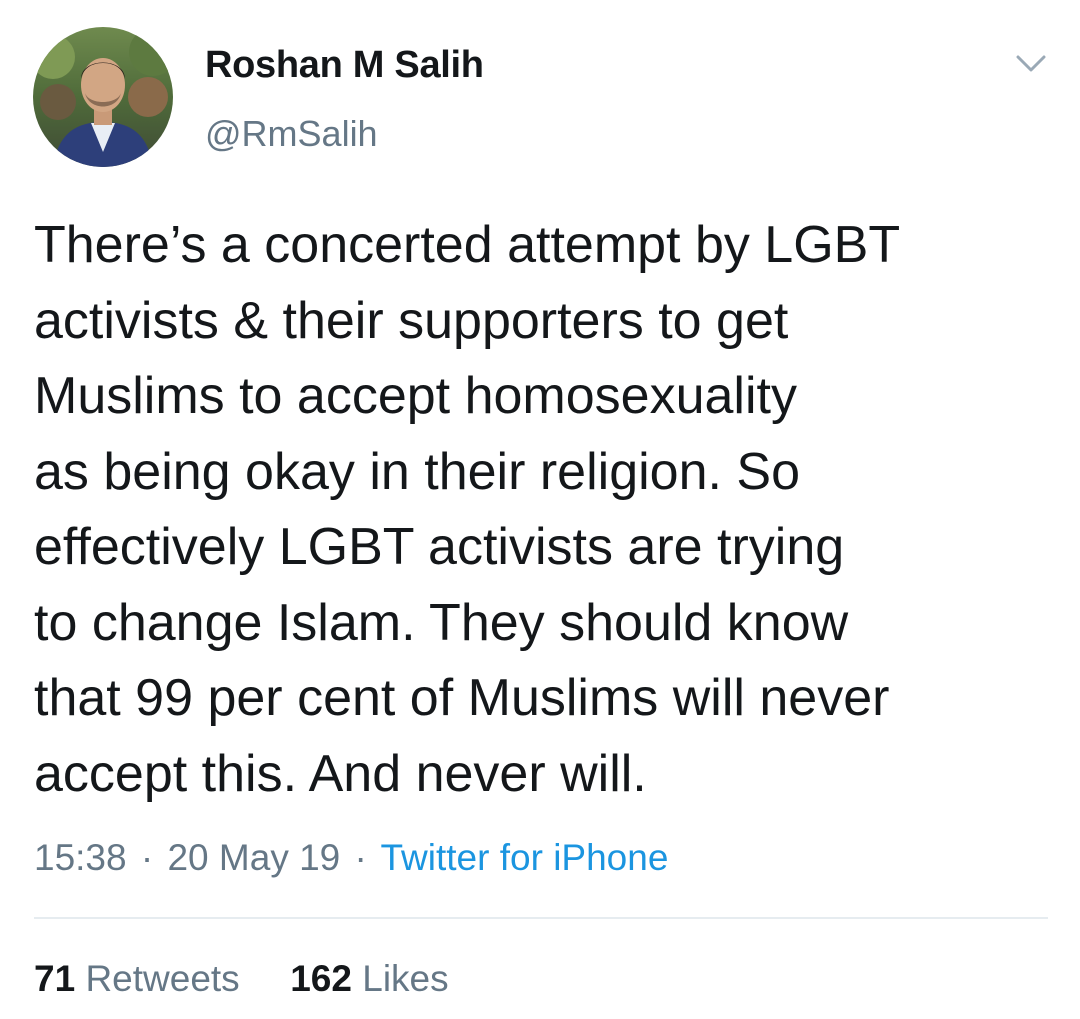 Image resolution: width=1080 pixels, height=1019 pixels. What do you see at coordinates (417, 471) in the screenshot?
I see `tweet-text-line: as being okay in their religion. So` at bounding box center [417, 471].